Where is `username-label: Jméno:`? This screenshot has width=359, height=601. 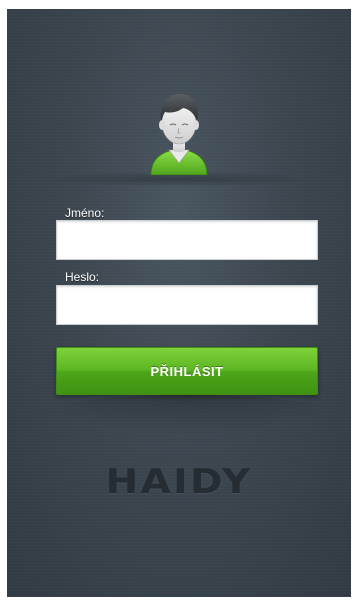 username-label: Jméno: is located at coordinates (85, 213).